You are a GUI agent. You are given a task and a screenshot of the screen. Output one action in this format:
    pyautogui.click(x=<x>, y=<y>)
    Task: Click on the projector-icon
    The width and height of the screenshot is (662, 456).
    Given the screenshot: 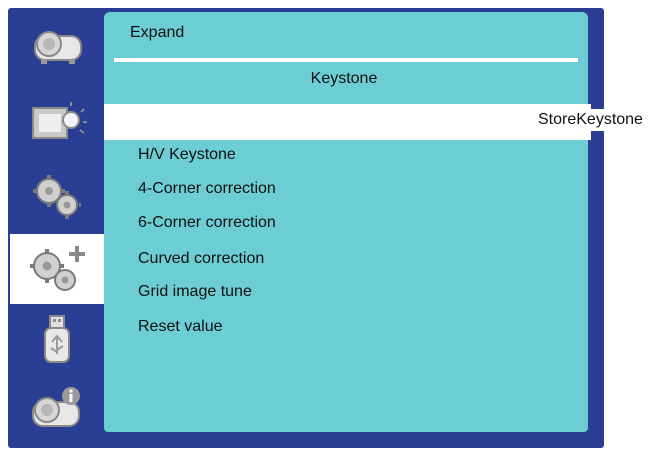 What is the action you would take?
    pyautogui.click(x=58, y=47)
    